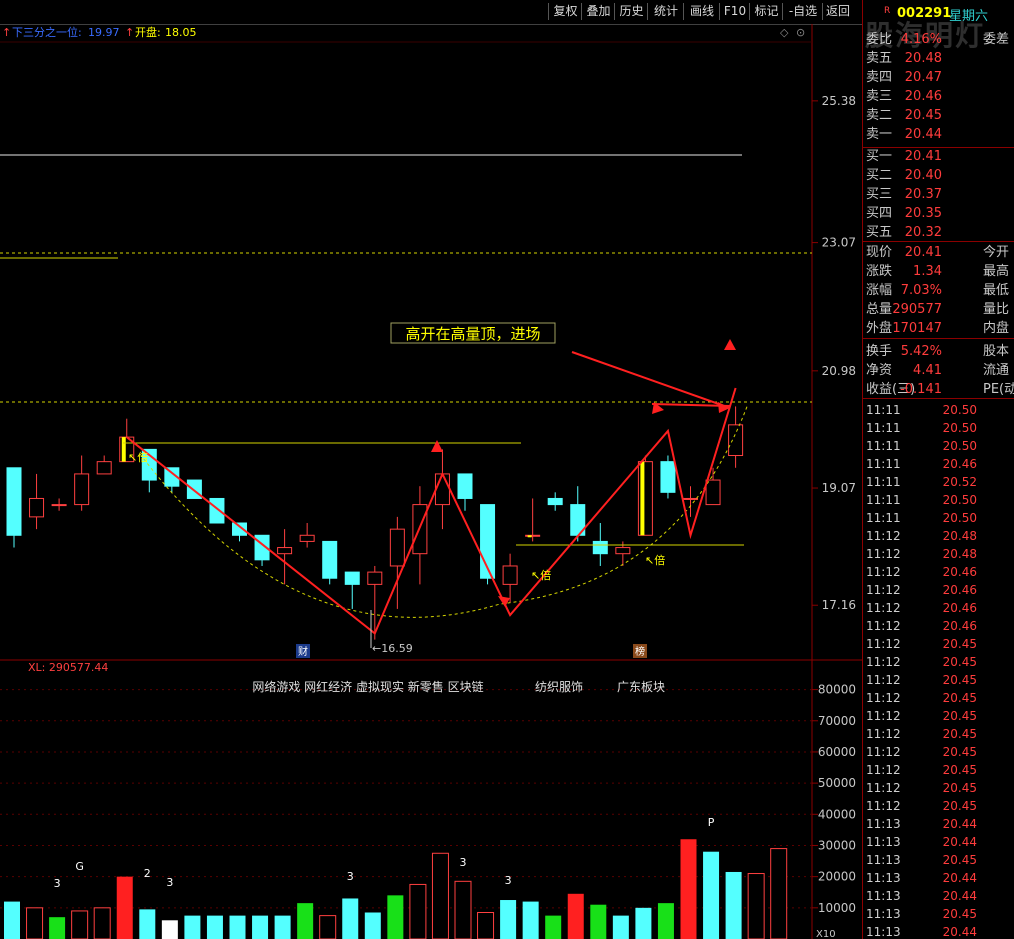 This screenshot has width=1014, height=939. What do you see at coordinates (938, 338) in the screenshot?
I see `divider` at bounding box center [938, 338].